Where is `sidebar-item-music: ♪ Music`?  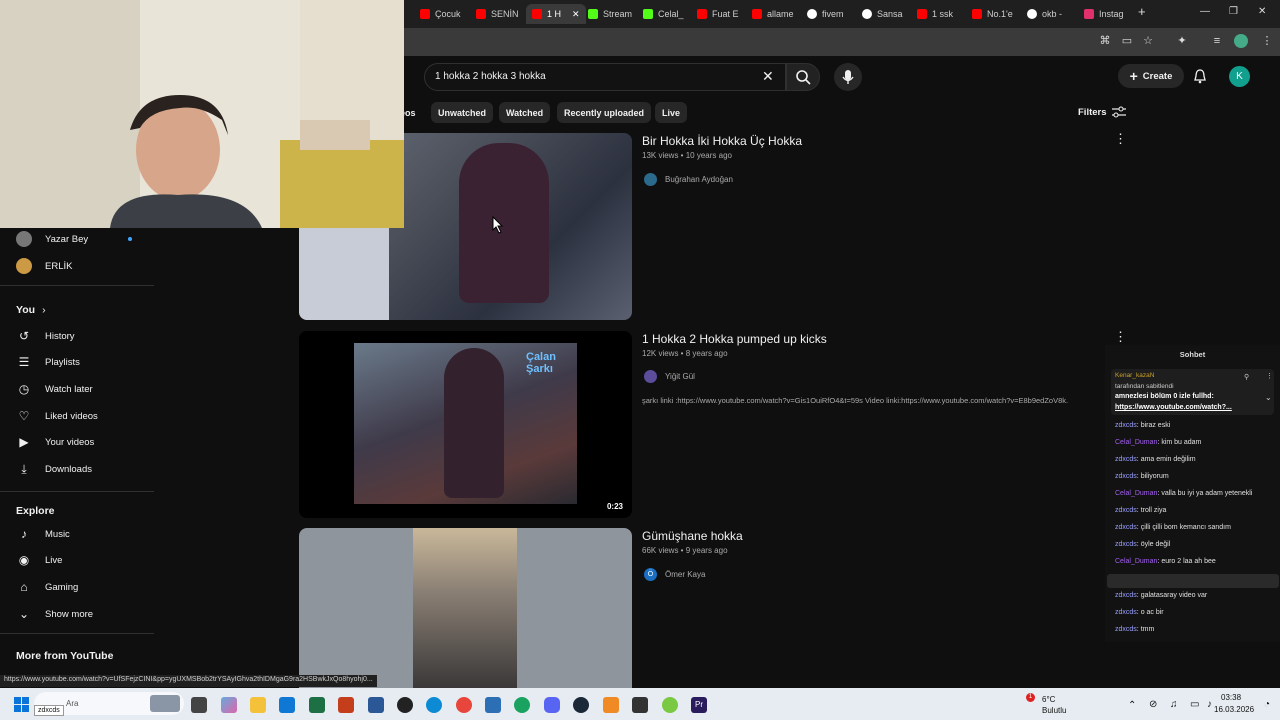 sidebar-item-music: ♪ Music is located at coordinates (43, 534).